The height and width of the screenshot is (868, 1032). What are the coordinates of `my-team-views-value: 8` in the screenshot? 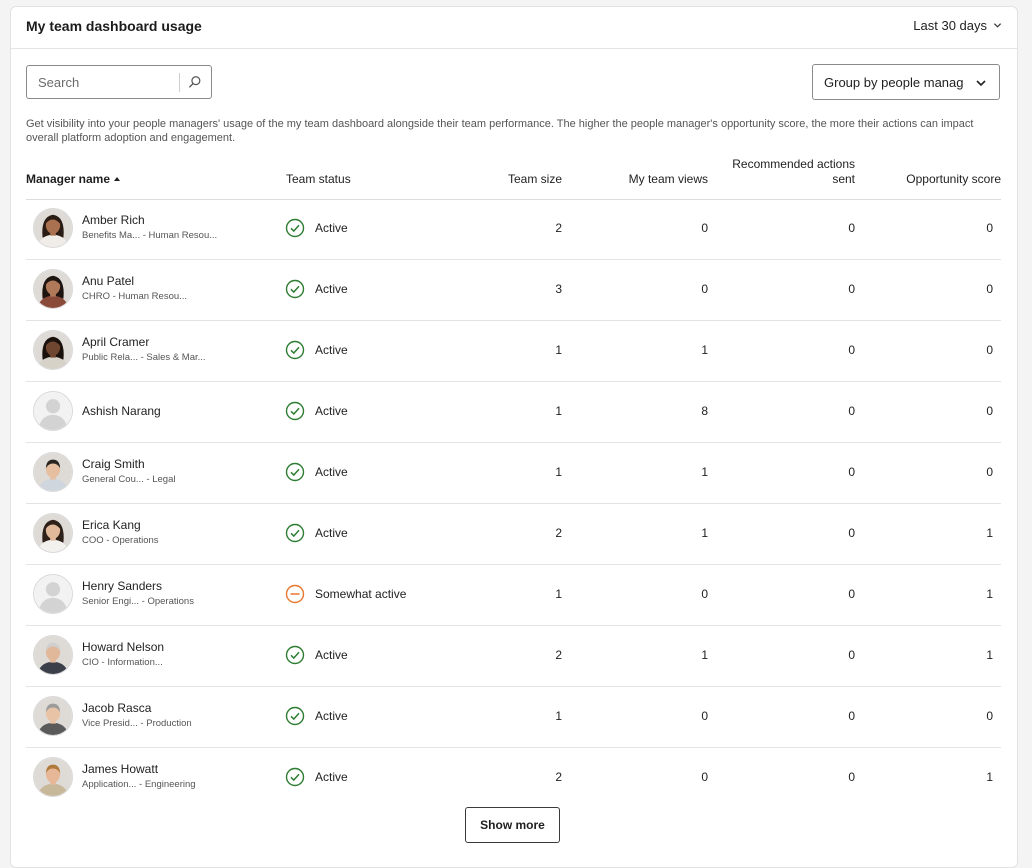 It's located at (704, 411).